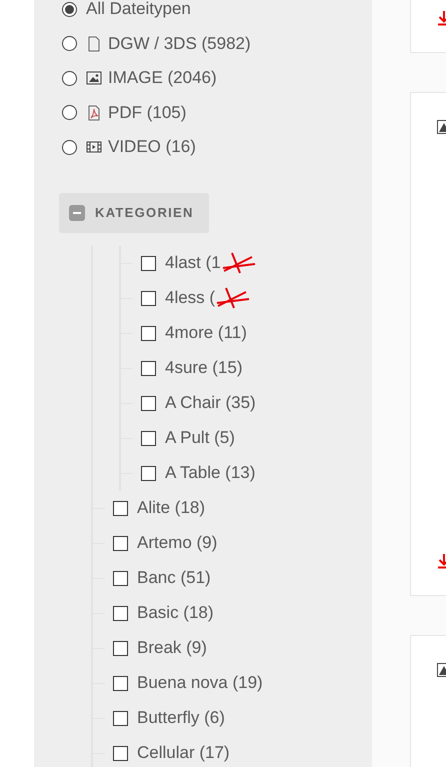  Describe the element at coordinates (200, 683) in the screenshot. I see `category-label: Buena nova (19)` at that location.